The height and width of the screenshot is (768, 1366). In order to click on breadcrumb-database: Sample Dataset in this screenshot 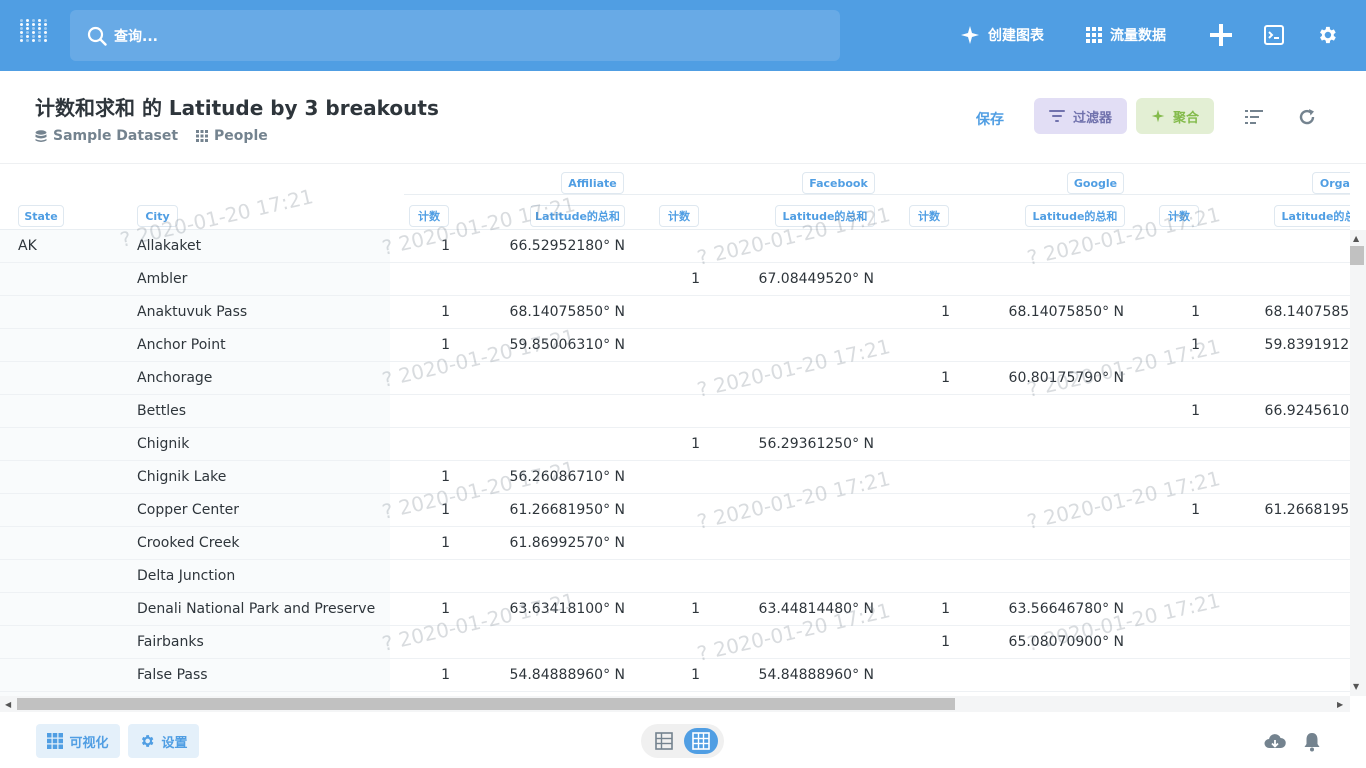, I will do `click(106, 136)`.